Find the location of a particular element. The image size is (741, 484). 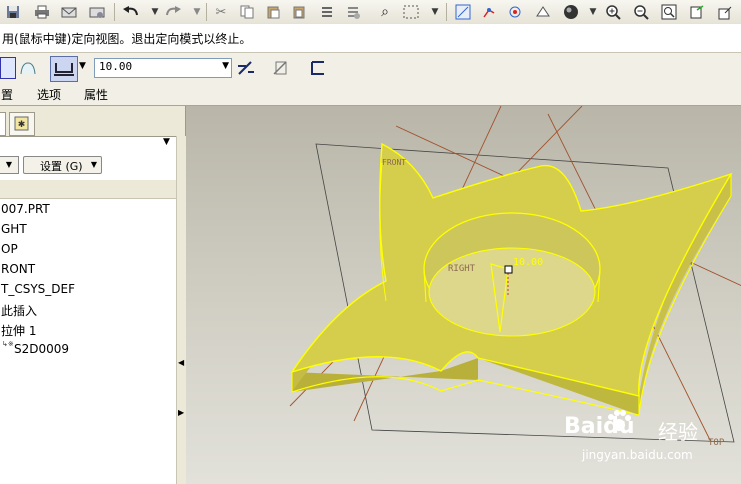

redo-dropdown-icon: ▼ is located at coordinates (197, 12).